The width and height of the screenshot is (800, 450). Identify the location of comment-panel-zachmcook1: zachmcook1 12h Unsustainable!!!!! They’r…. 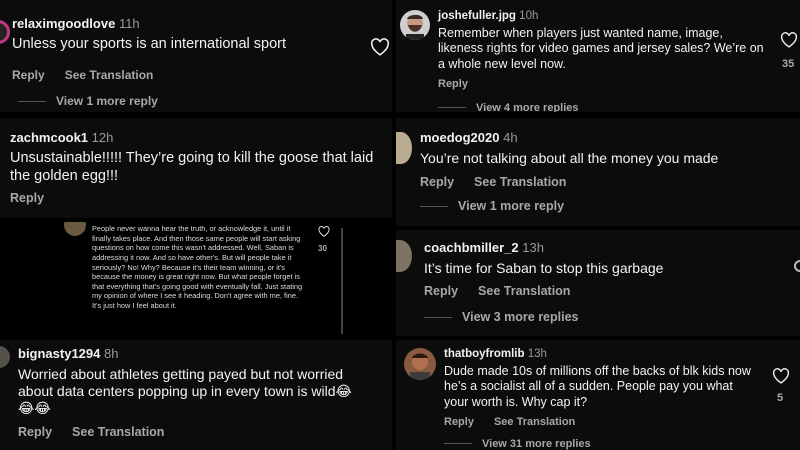
(196, 168).